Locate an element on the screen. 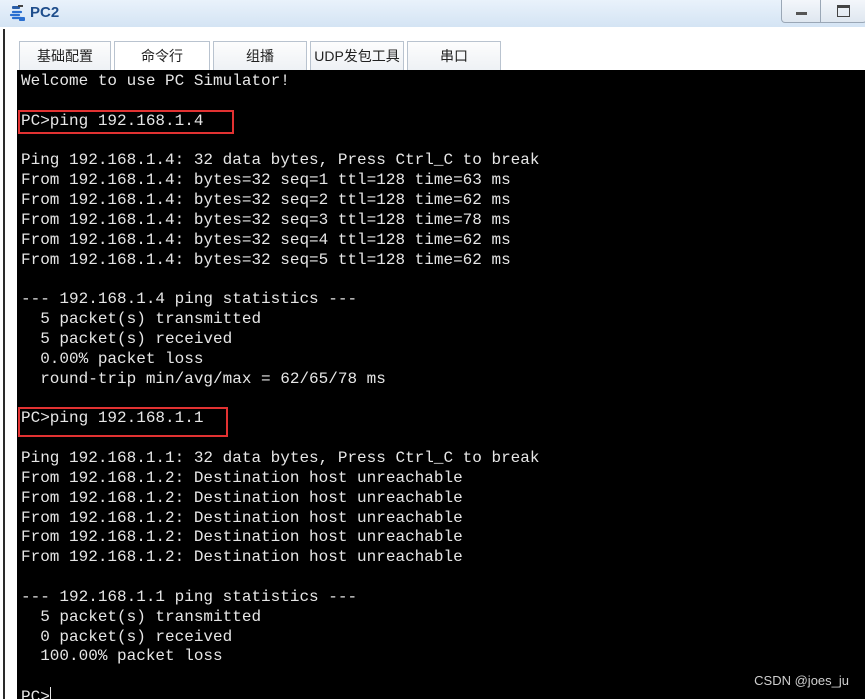 The image size is (865, 699). window-controls is located at coordinates (823, 11).